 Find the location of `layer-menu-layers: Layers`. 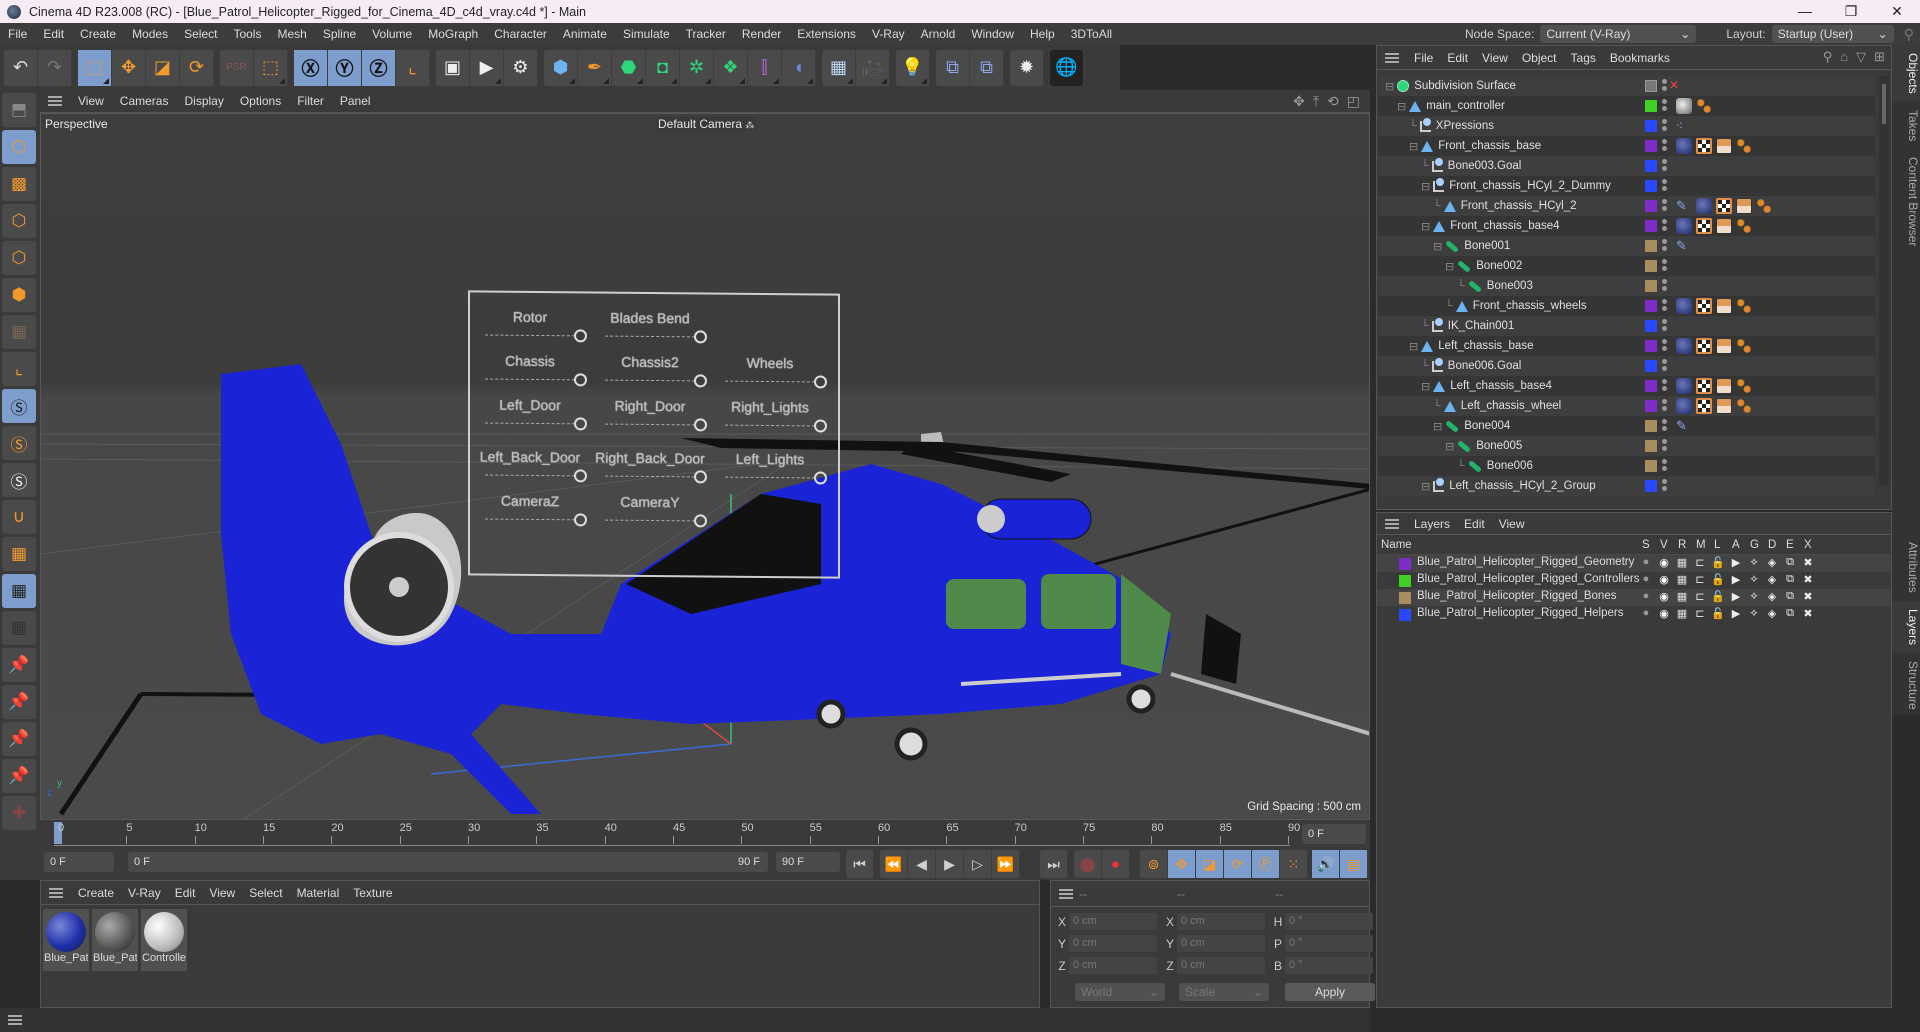

layer-menu-layers: Layers is located at coordinates (1432, 524).